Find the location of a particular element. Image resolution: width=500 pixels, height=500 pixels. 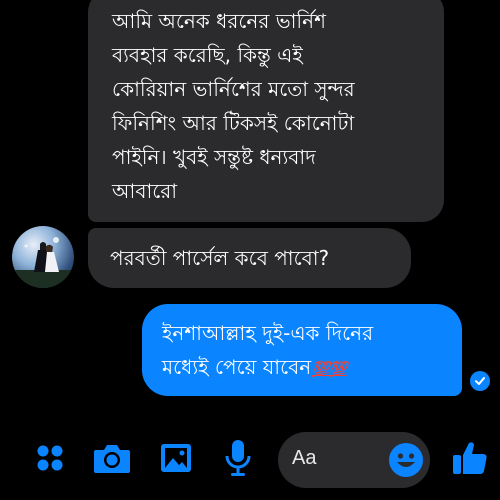

seen-check-icon is located at coordinates (480, 381).